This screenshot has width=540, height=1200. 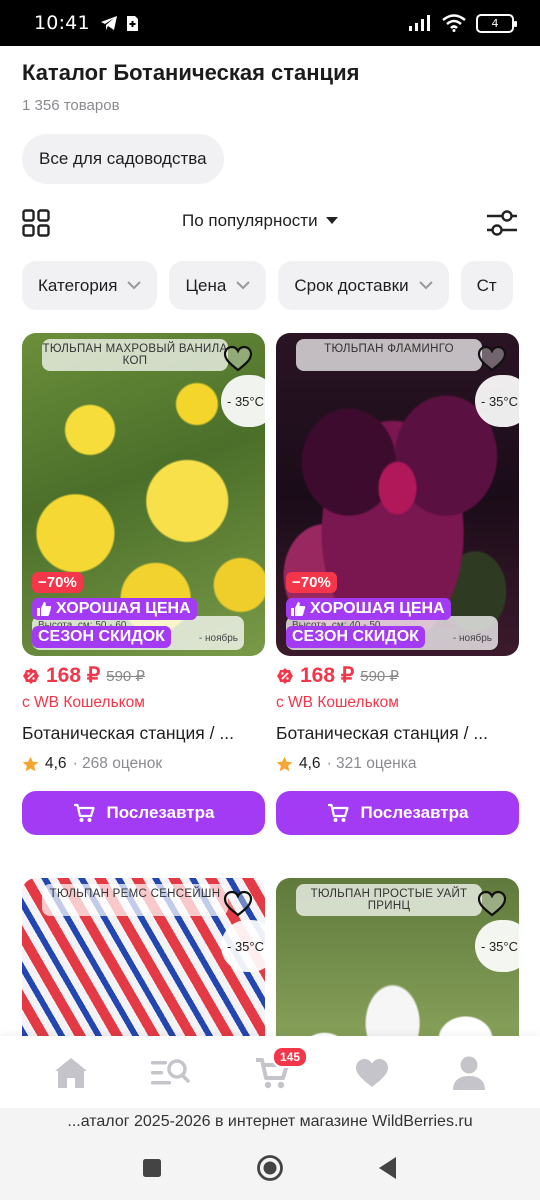 I want to click on filter-chip-delivery: Срок доставки, so click(x=363, y=285).